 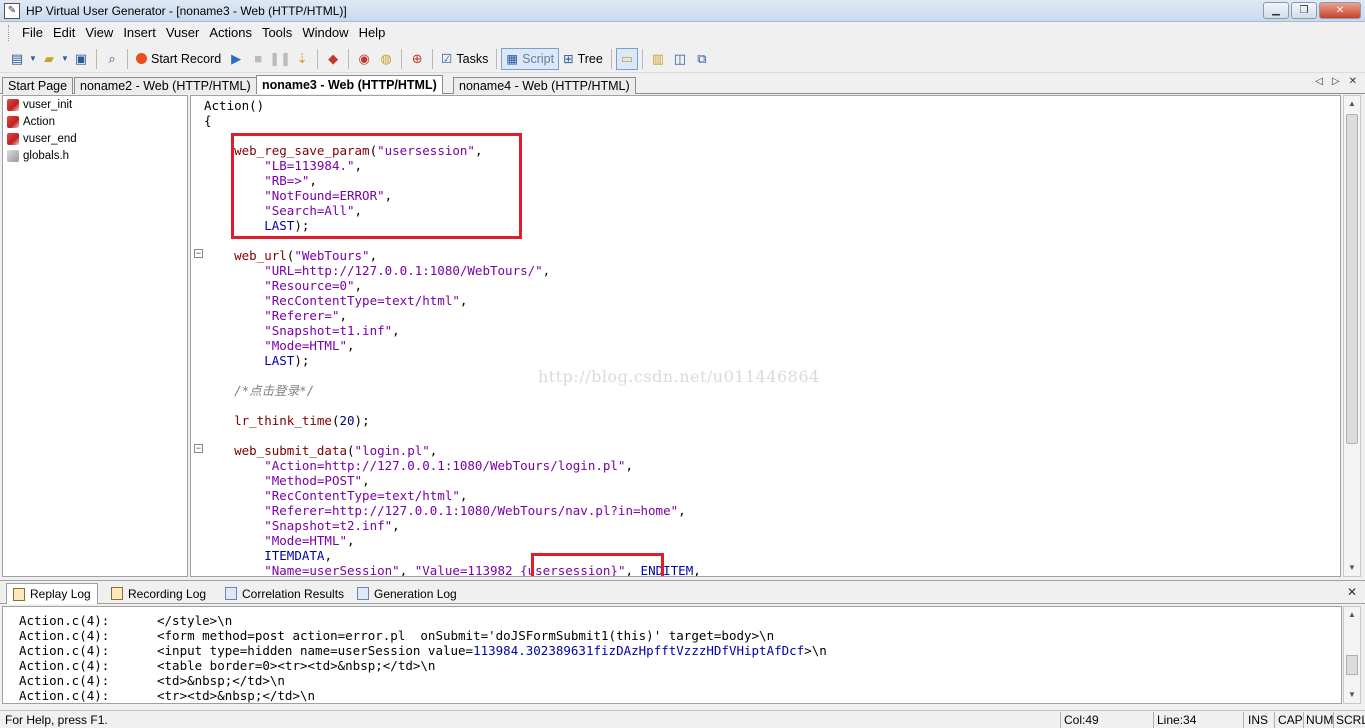 What do you see at coordinates (1304, 10) in the screenshot?
I see `restore-button: ❐` at bounding box center [1304, 10].